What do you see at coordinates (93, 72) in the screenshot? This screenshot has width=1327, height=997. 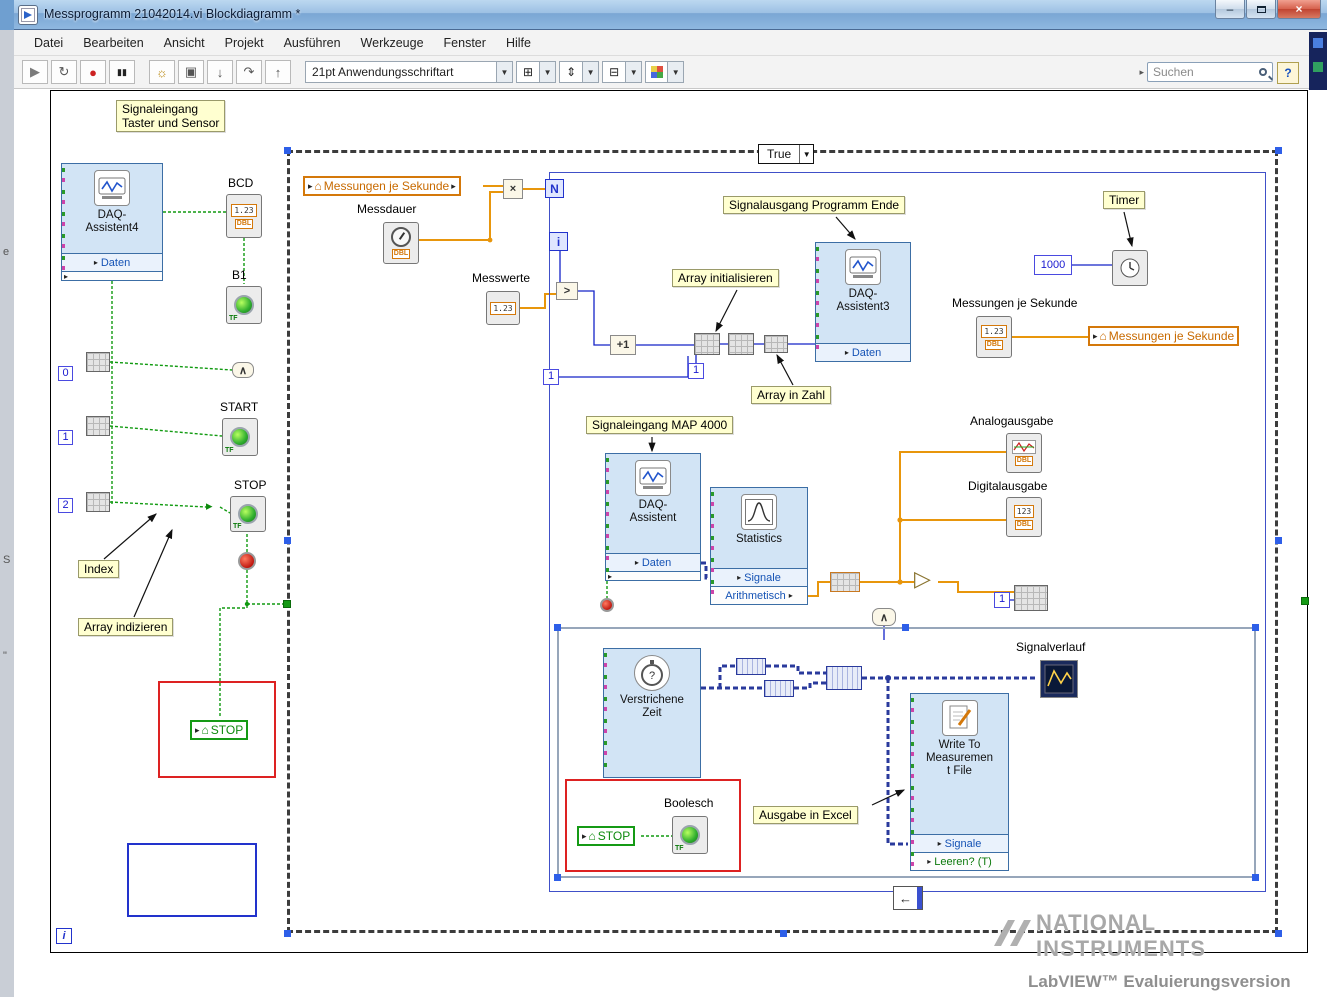 I see `abort-button: ●` at bounding box center [93, 72].